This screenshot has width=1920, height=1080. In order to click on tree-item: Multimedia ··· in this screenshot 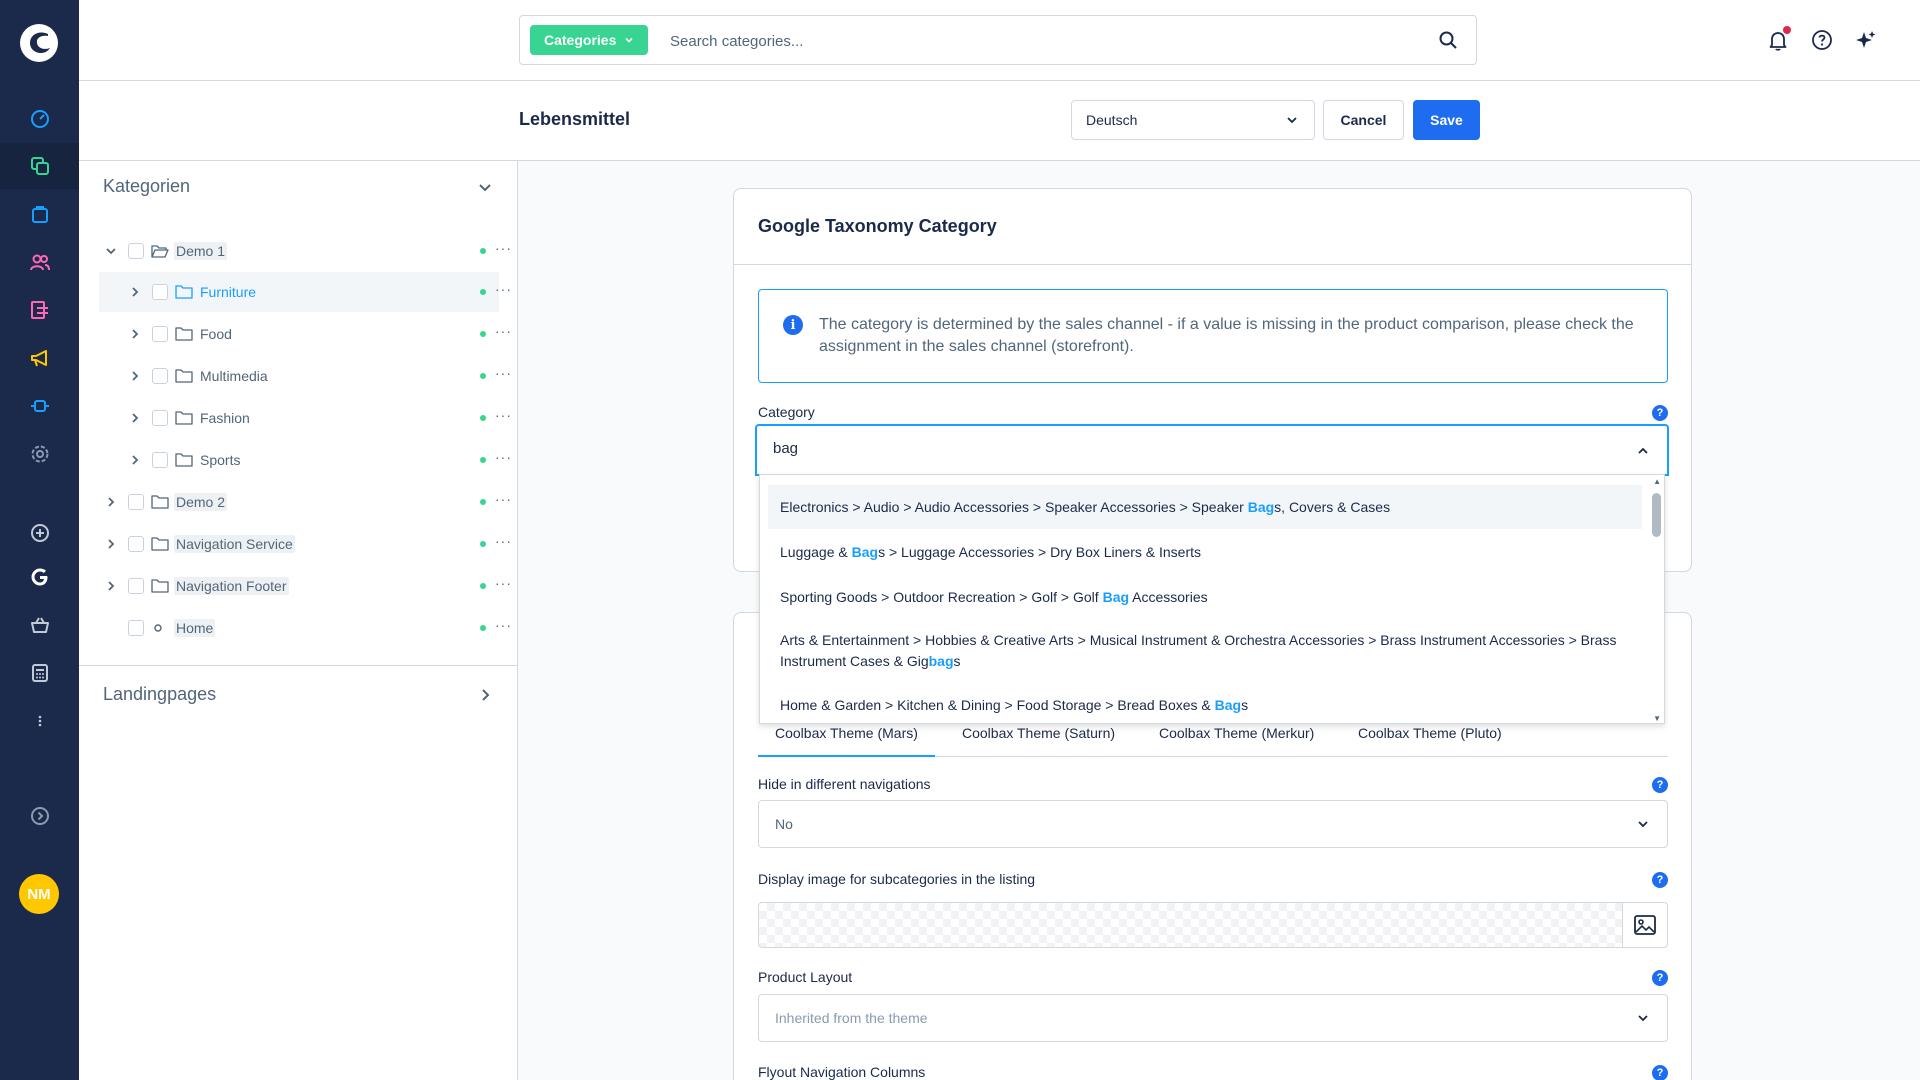, I will do `click(305, 376)`.